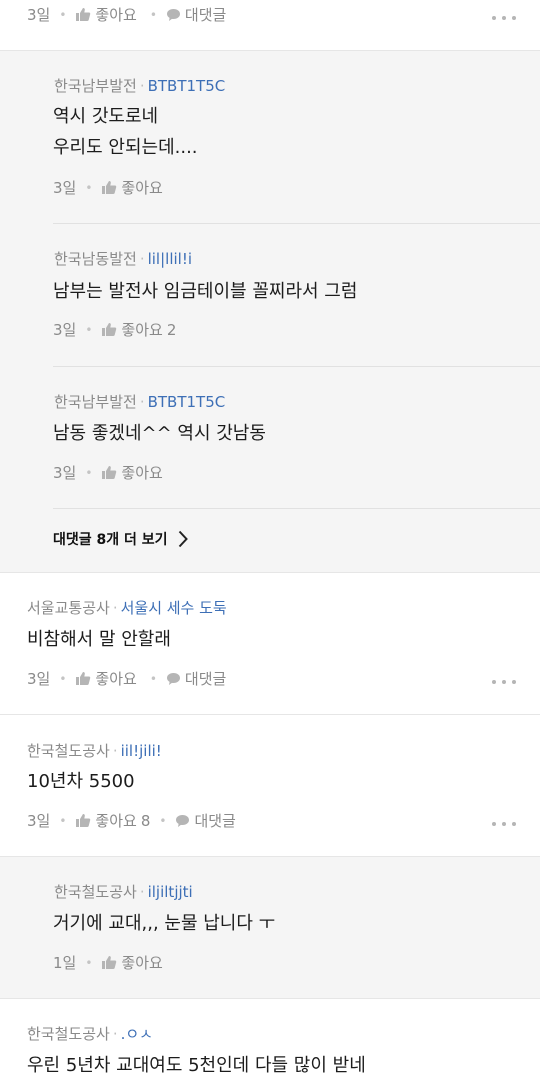 This screenshot has width=540, height=1081. What do you see at coordinates (65, 963) in the screenshot?
I see `comment-time: 1일` at bounding box center [65, 963].